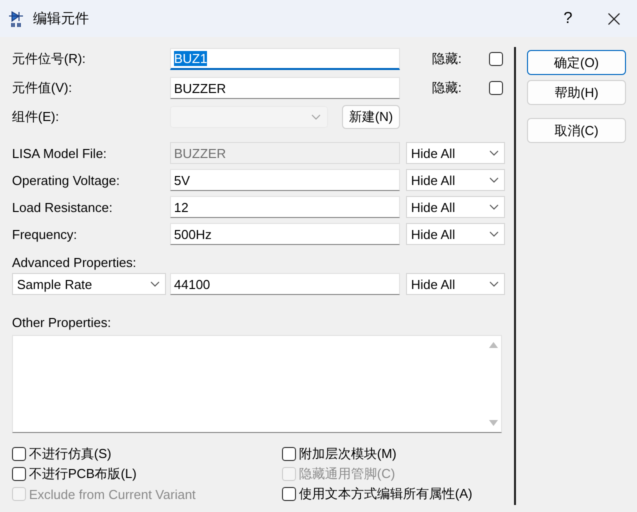 The width and height of the screenshot is (637, 512). I want to click on option-label: 不进行PCB布版(L), so click(83, 474).